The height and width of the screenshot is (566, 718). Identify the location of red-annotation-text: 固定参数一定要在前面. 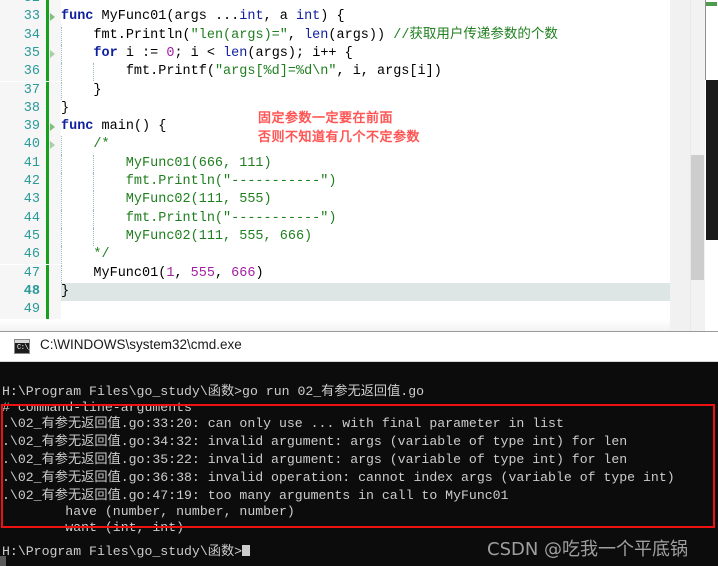
(326, 118).